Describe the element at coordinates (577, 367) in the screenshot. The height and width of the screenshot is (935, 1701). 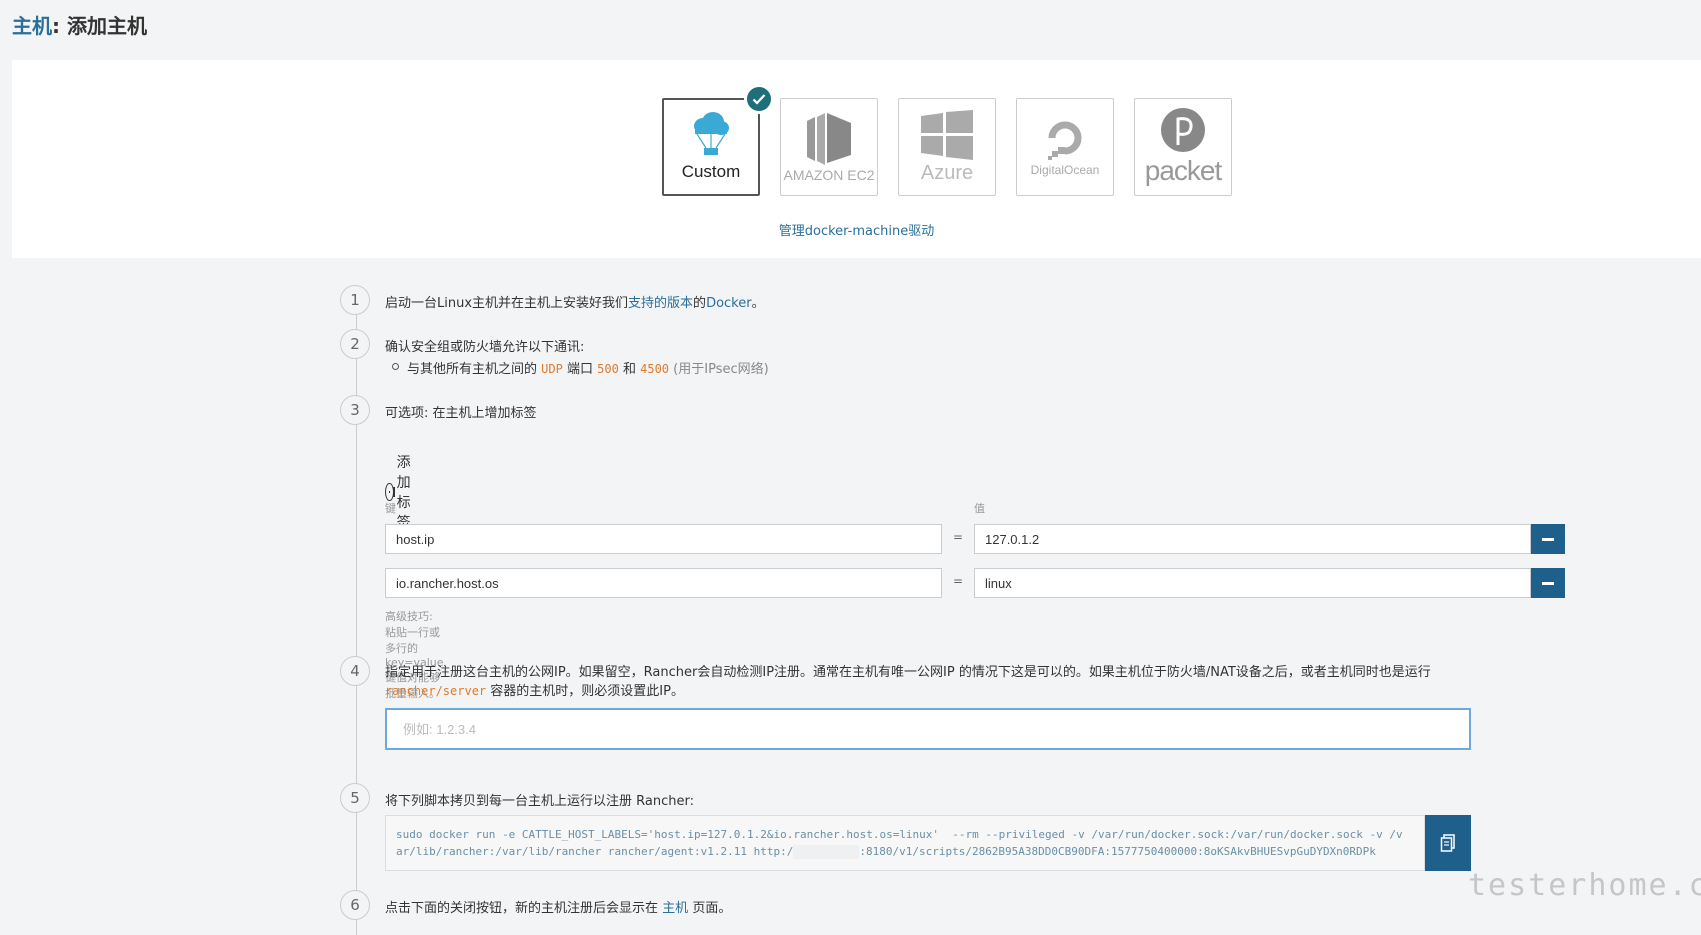
I see `port-requirement: 与其他所有主机之间的 UDP 端口 500 和 4500 (用于IPsec网络)` at that location.